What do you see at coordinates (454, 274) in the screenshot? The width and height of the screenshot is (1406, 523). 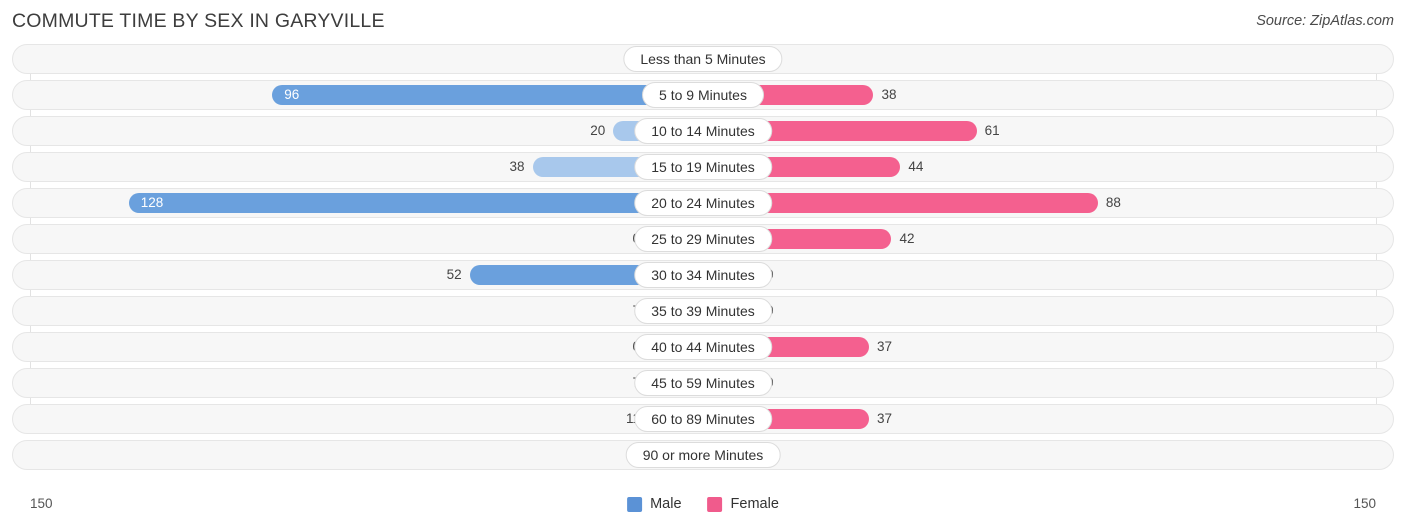 I see `value-label-male: 52` at bounding box center [454, 274].